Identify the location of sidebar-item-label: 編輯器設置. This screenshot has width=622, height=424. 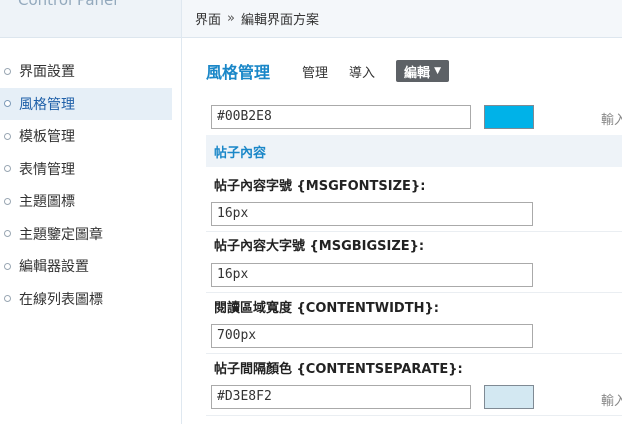
(54, 267).